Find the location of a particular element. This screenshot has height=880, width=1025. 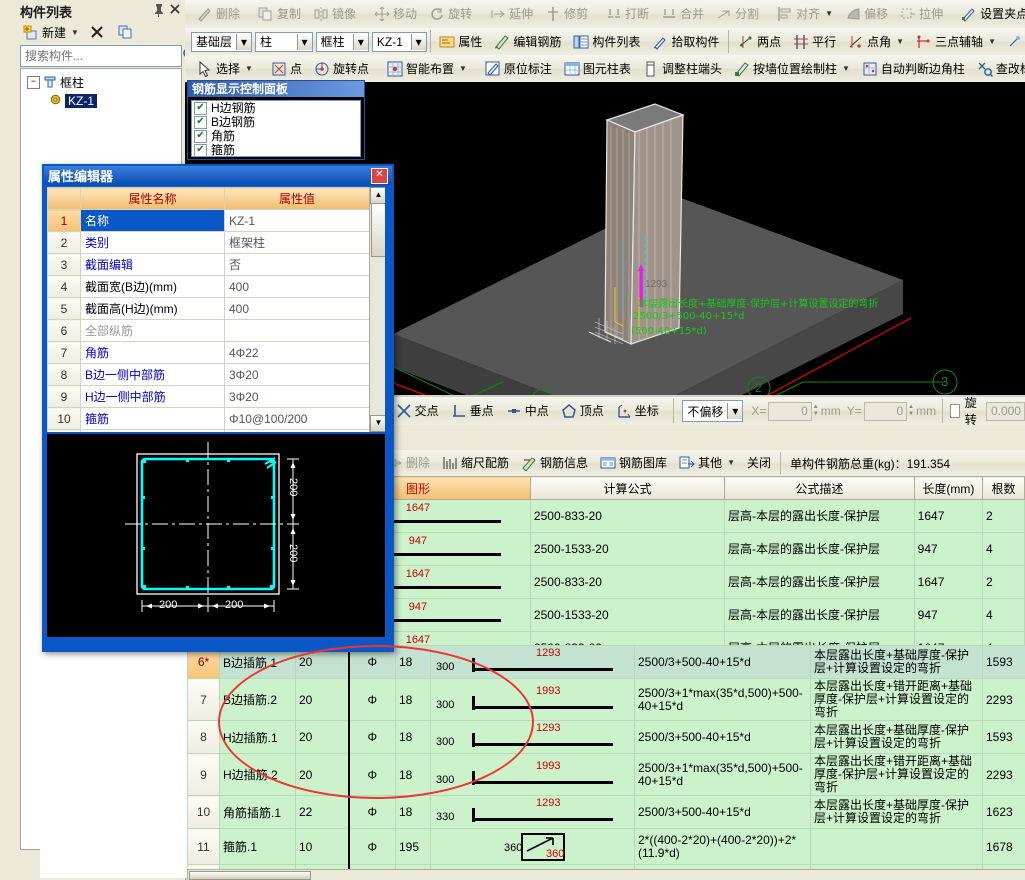

cell-count: 2 is located at coordinates (1003, 582).